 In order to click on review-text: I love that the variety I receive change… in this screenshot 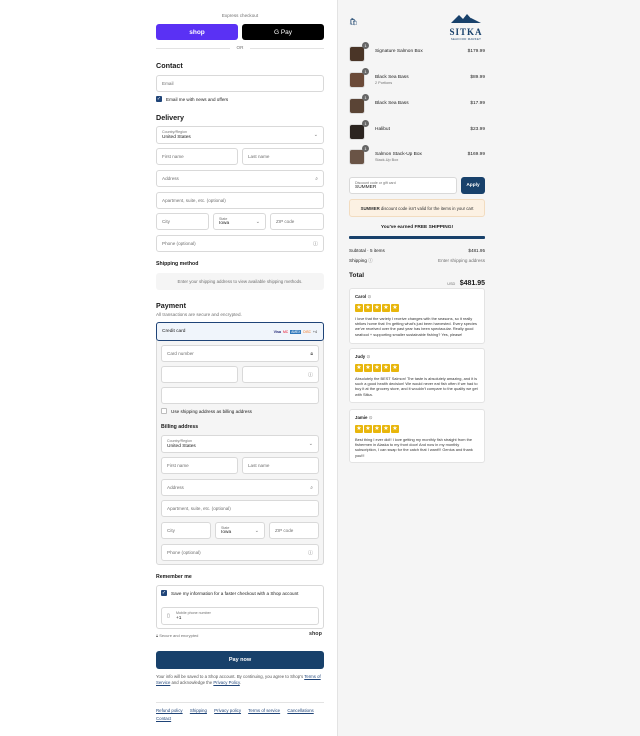, I will do `click(416, 326)`.